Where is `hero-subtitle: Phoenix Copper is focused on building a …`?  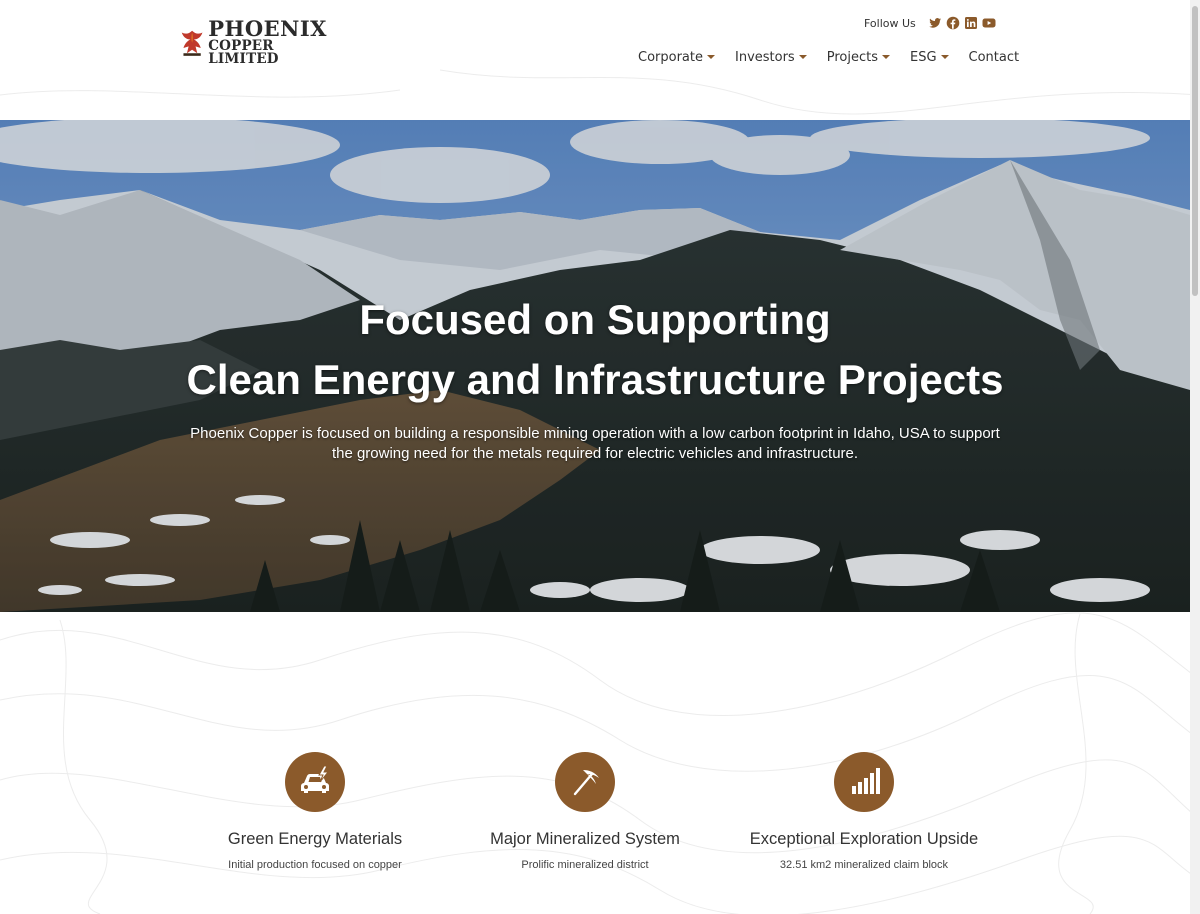
hero-subtitle: Phoenix Copper is focused on building a … is located at coordinates (595, 443).